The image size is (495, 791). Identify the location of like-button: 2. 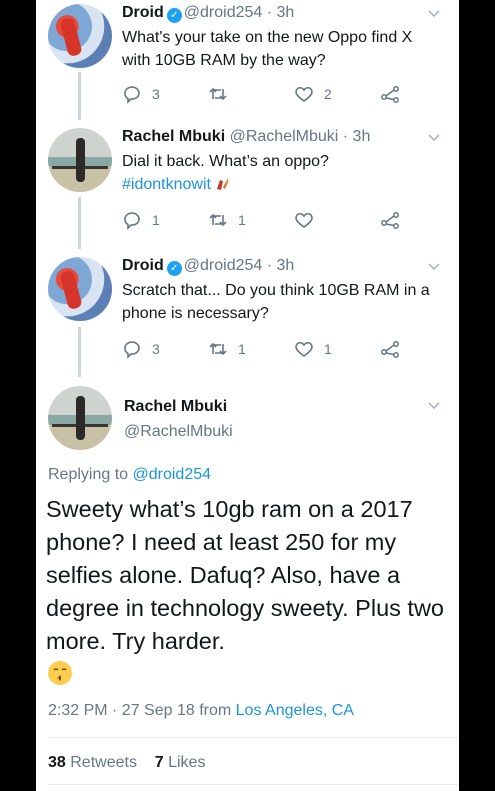
(313, 94).